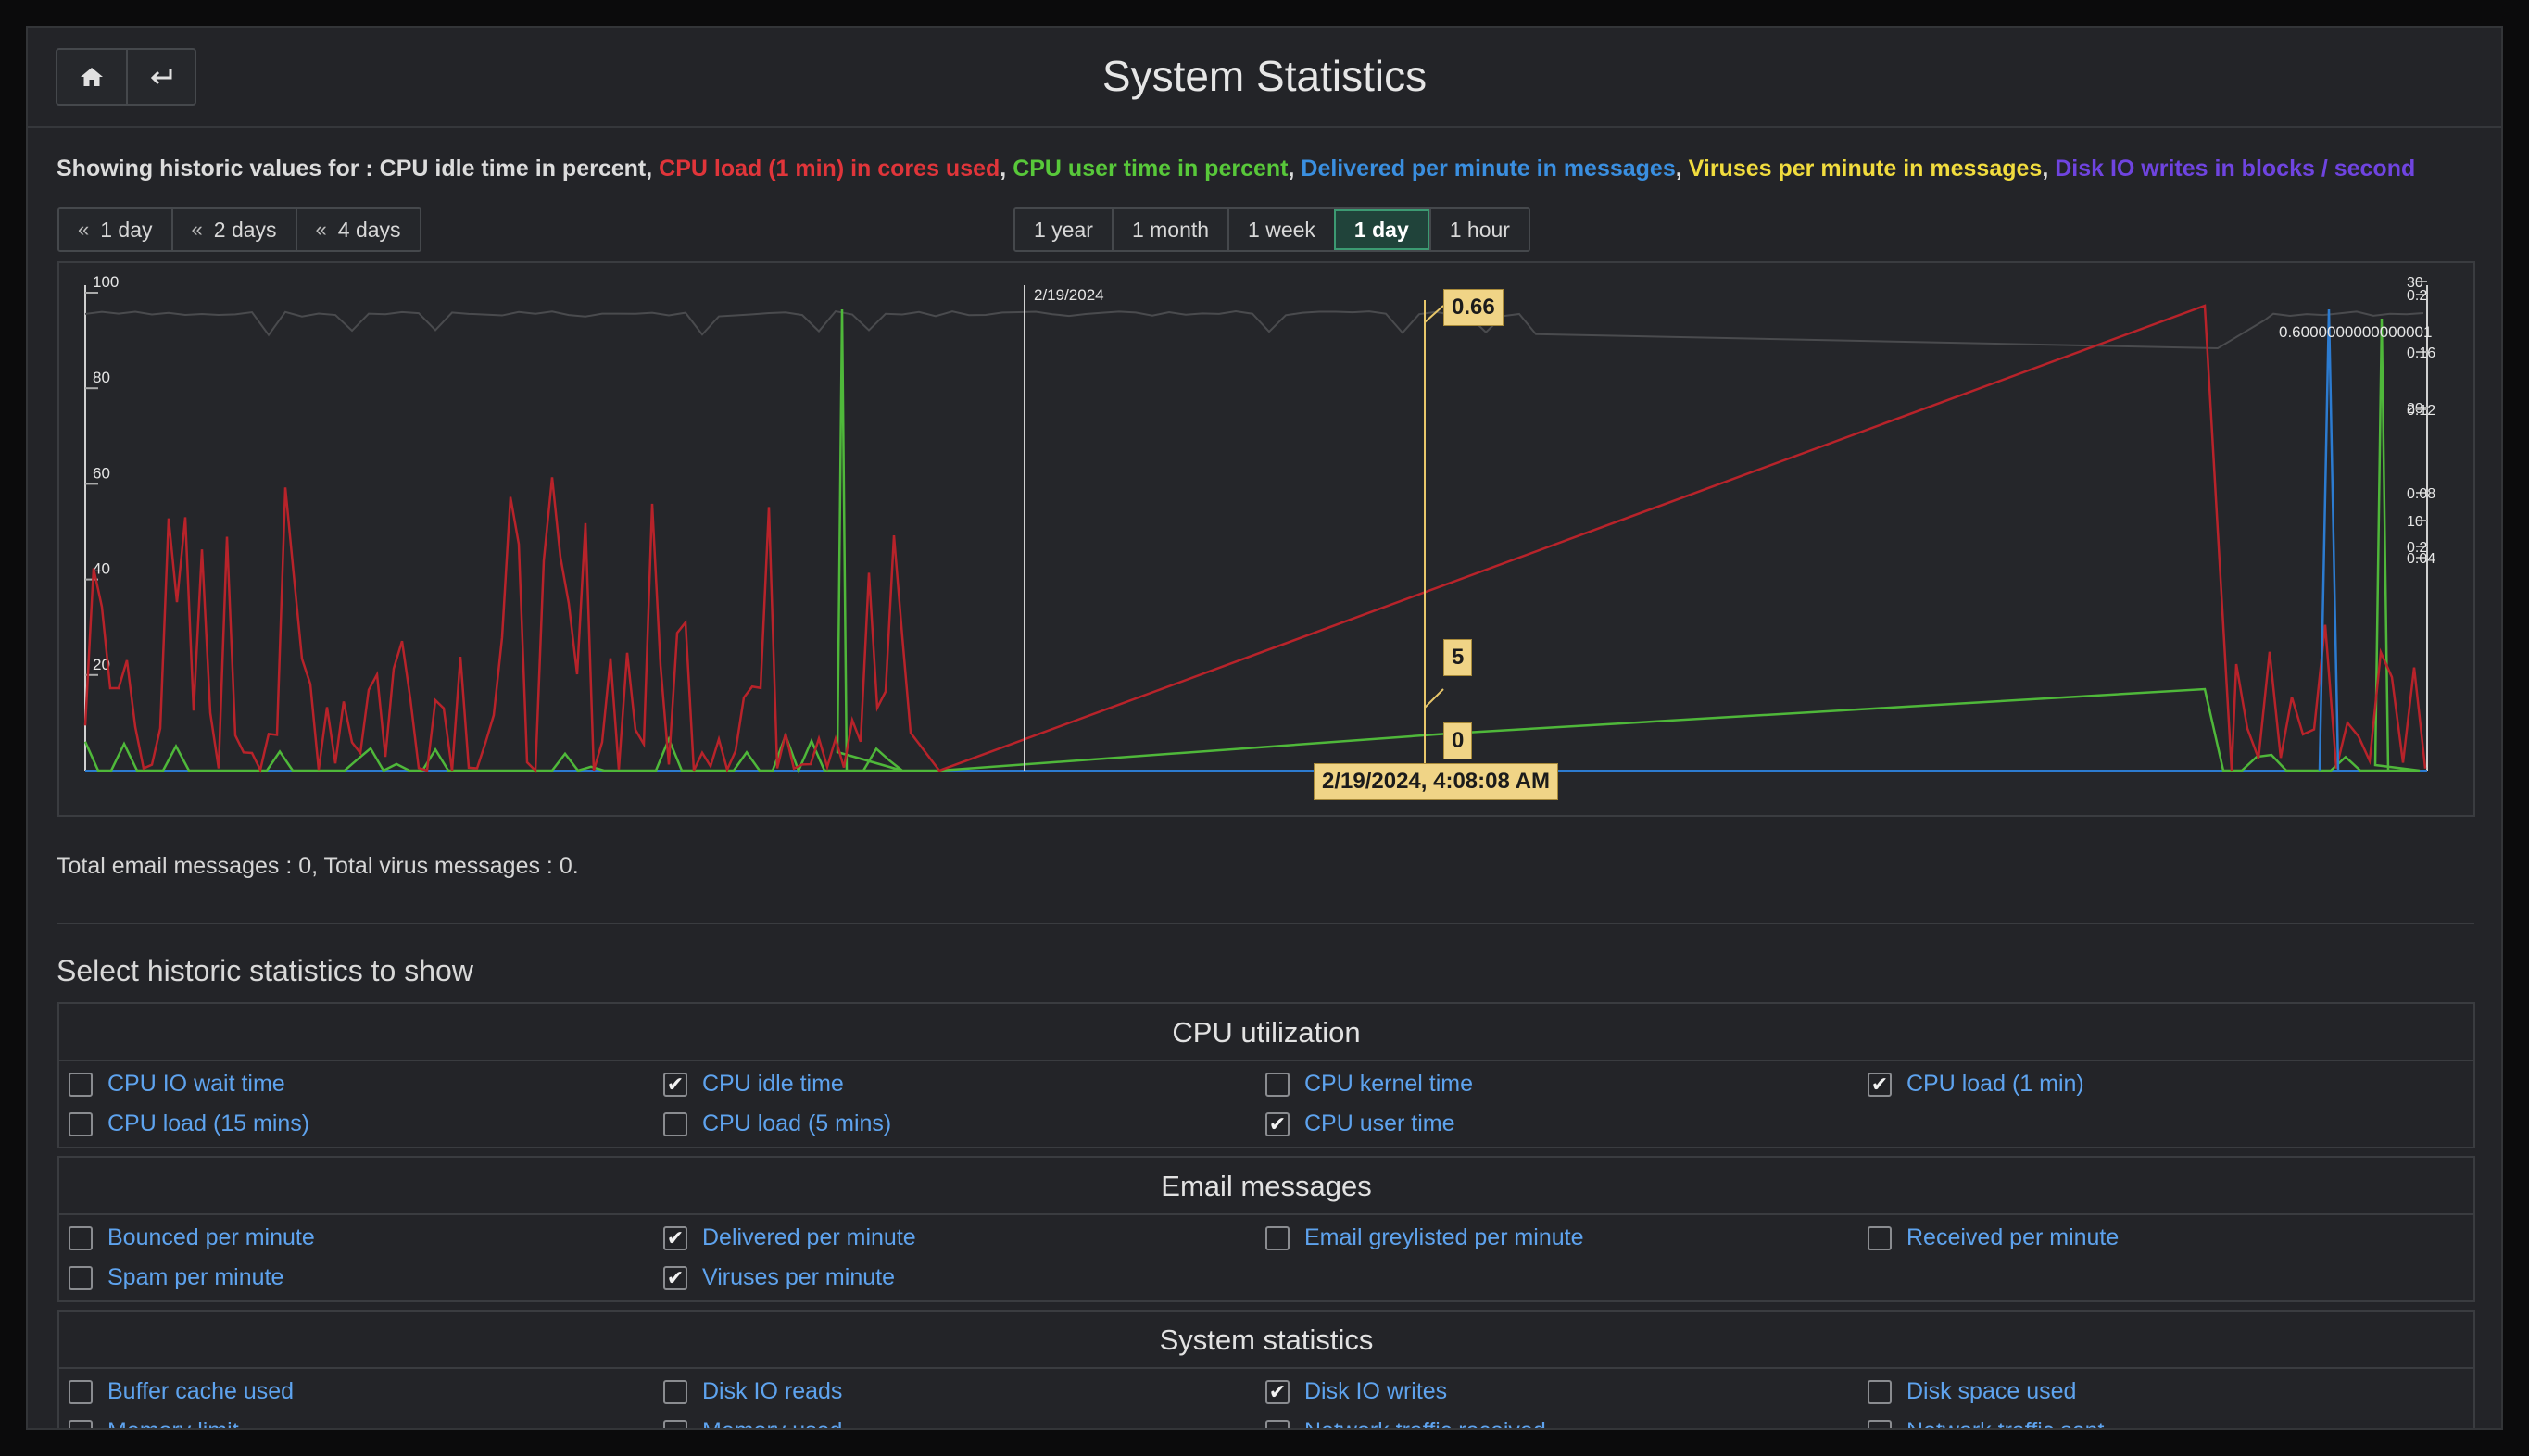  What do you see at coordinates (1264, 78) in the screenshot?
I see `header: System Statistics` at bounding box center [1264, 78].